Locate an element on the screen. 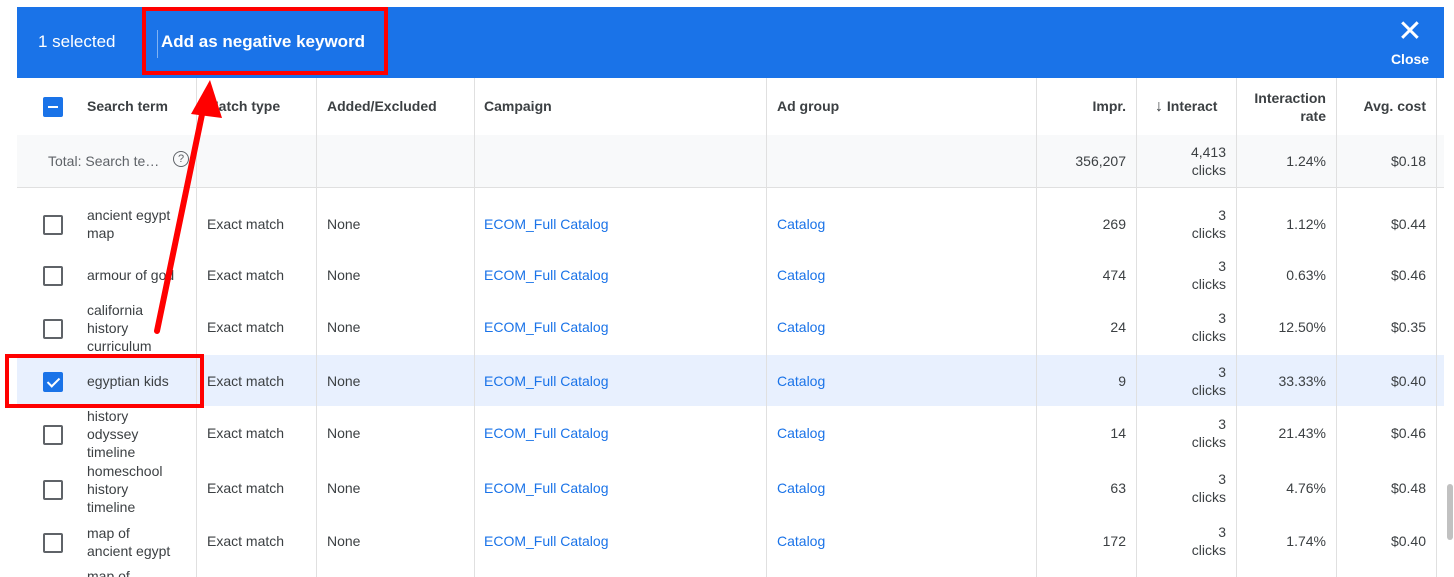  close-icon: ✕ is located at coordinates (1410, 31).